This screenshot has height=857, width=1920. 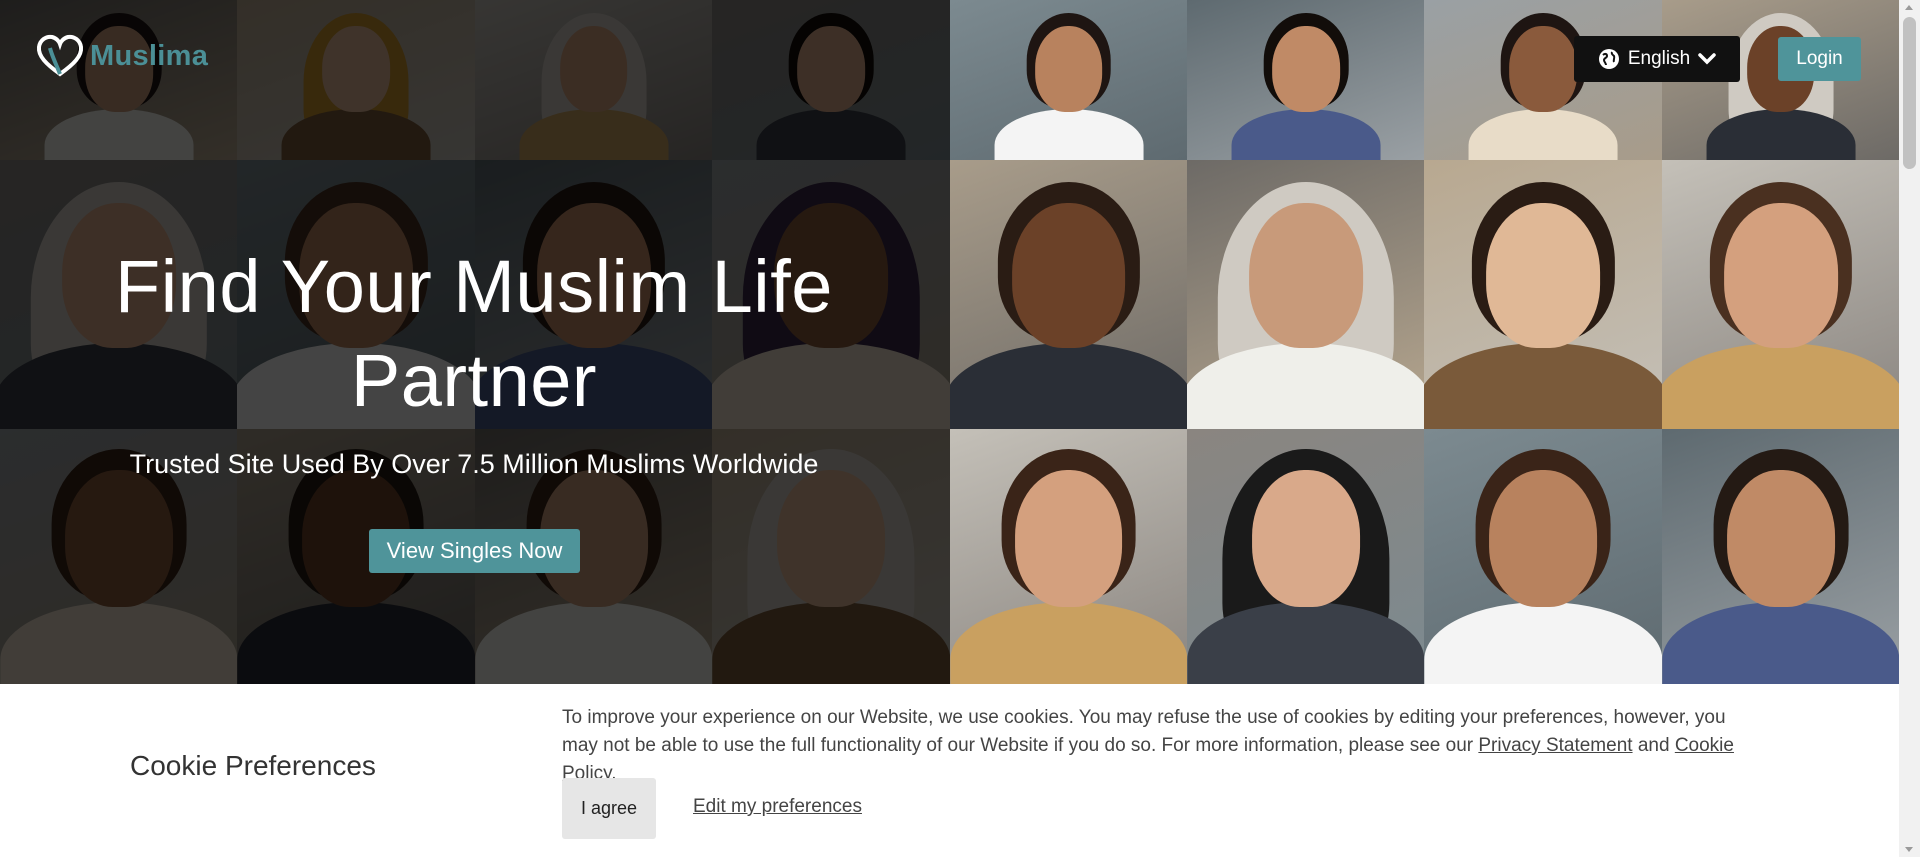 I want to click on brand-name: Muslima, so click(x=149, y=55).